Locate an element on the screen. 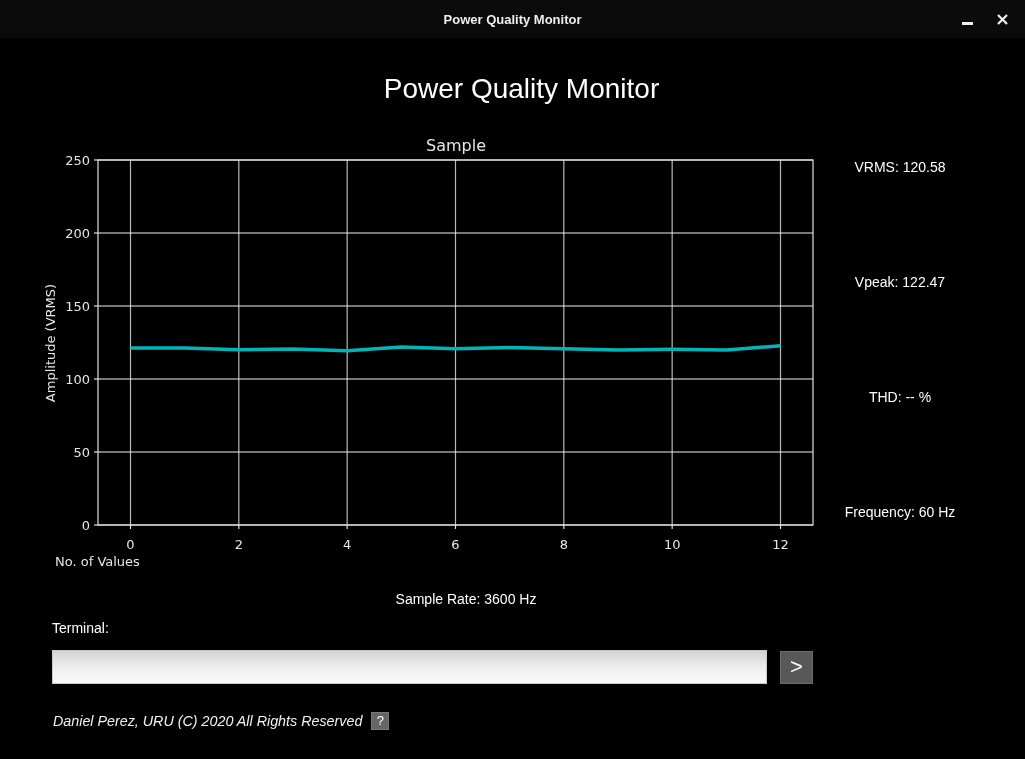 This screenshot has height=759, width=1025. terminal-label: Terminal: is located at coordinates (80, 628).